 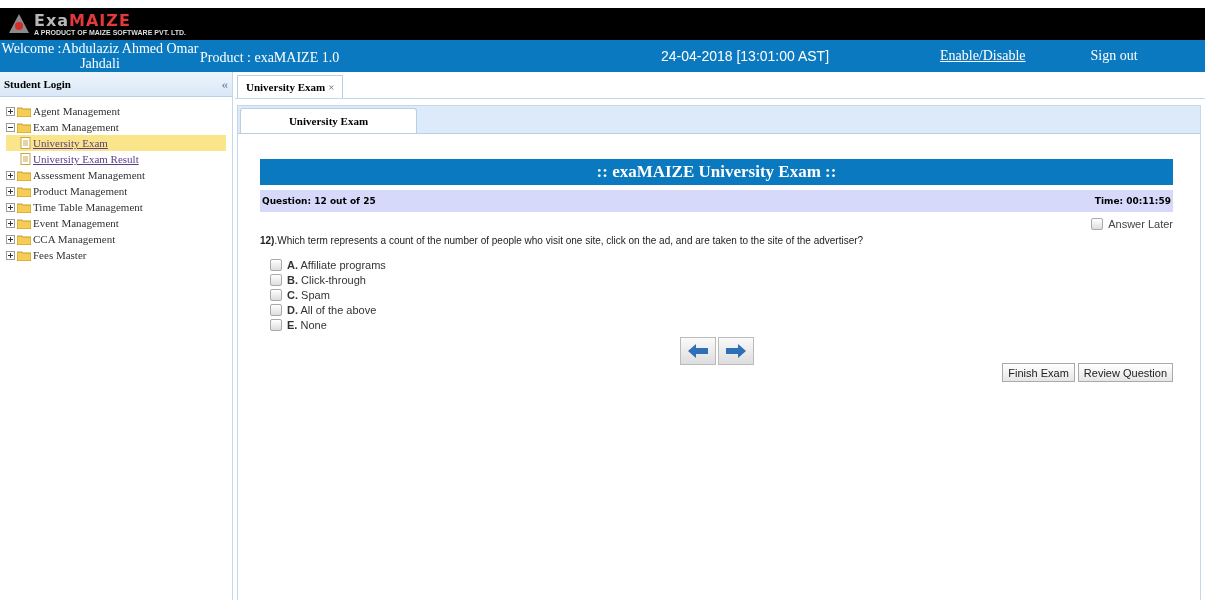 I want to click on tree-item: Time Table Management, so click(x=88, y=207).